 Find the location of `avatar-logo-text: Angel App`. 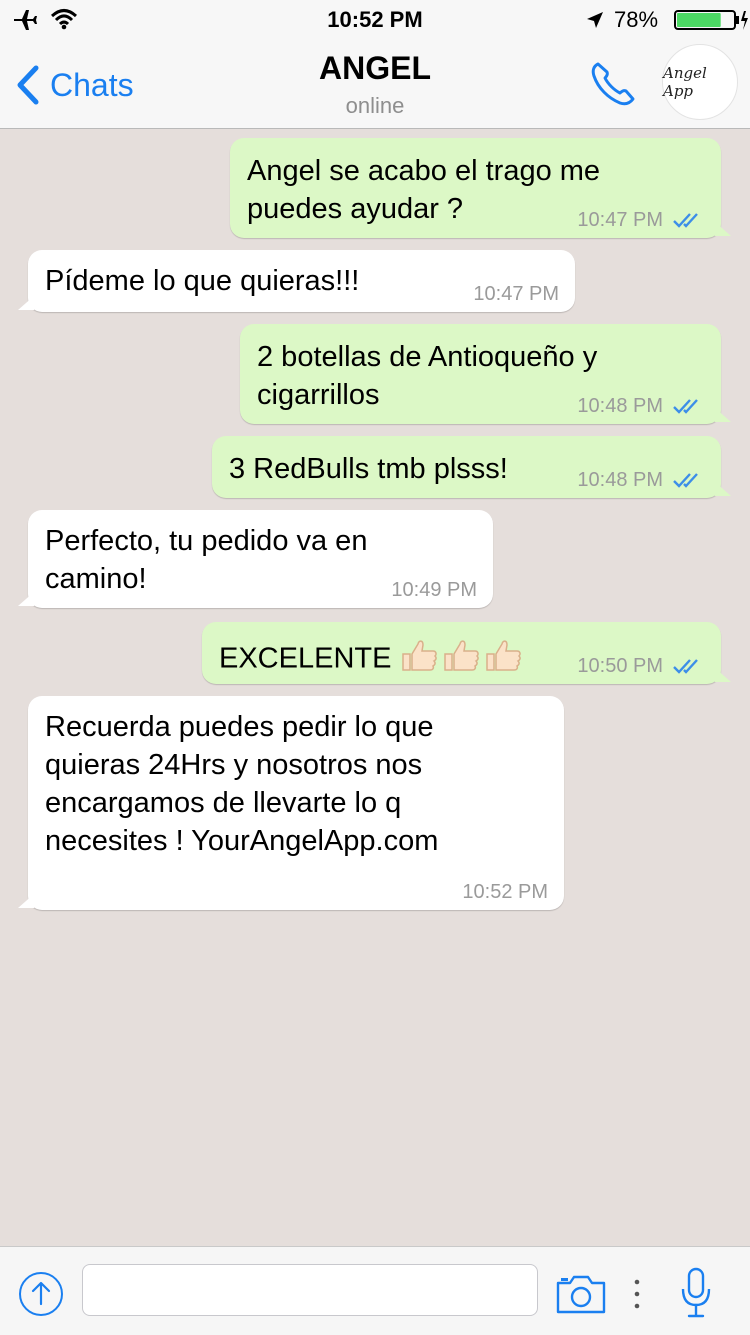

avatar-logo-text: Angel App is located at coordinates (685, 82).